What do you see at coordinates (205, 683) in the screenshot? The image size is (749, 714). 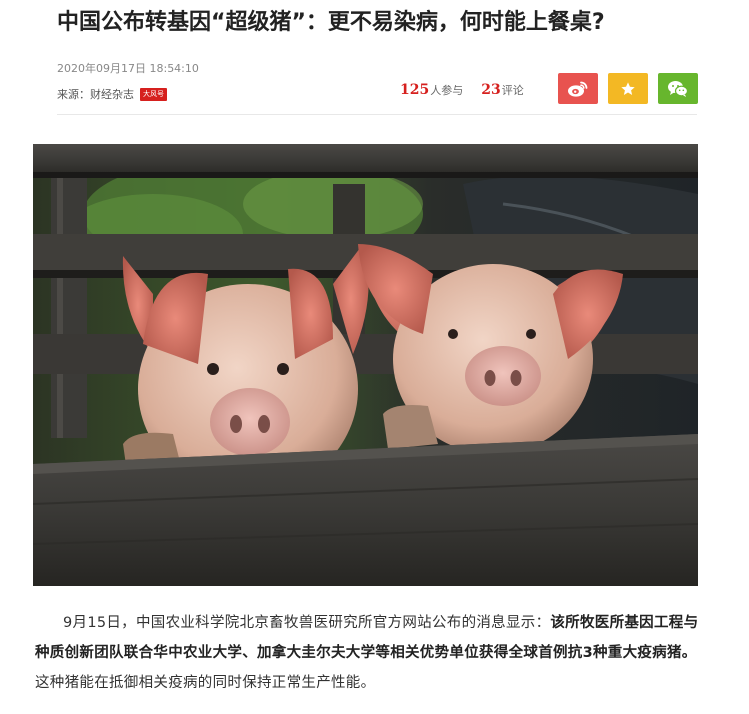 I see `paragraph-tail: 这种猪能在抵御相关疫病的同时保持正常生产性能。` at bounding box center [205, 683].